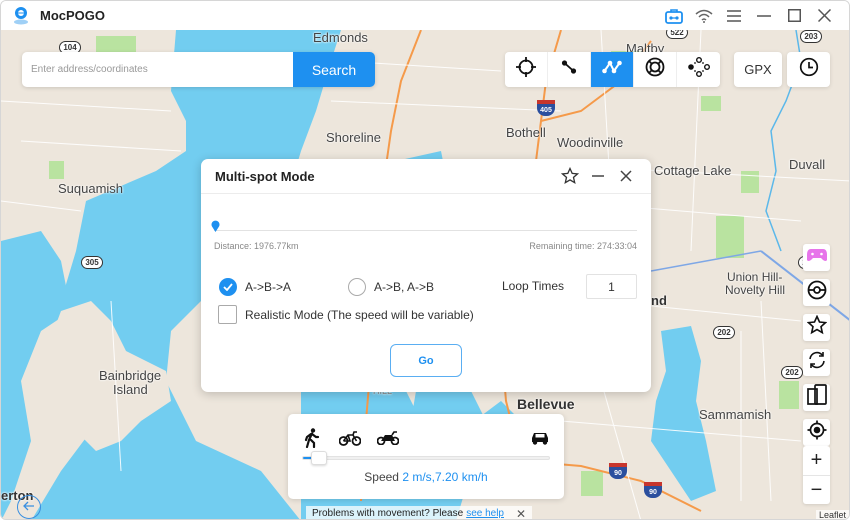 The width and height of the screenshot is (850, 520). What do you see at coordinates (340, 37) in the screenshot?
I see `map-label-edmonds: Edmonds` at bounding box center [340, 37].